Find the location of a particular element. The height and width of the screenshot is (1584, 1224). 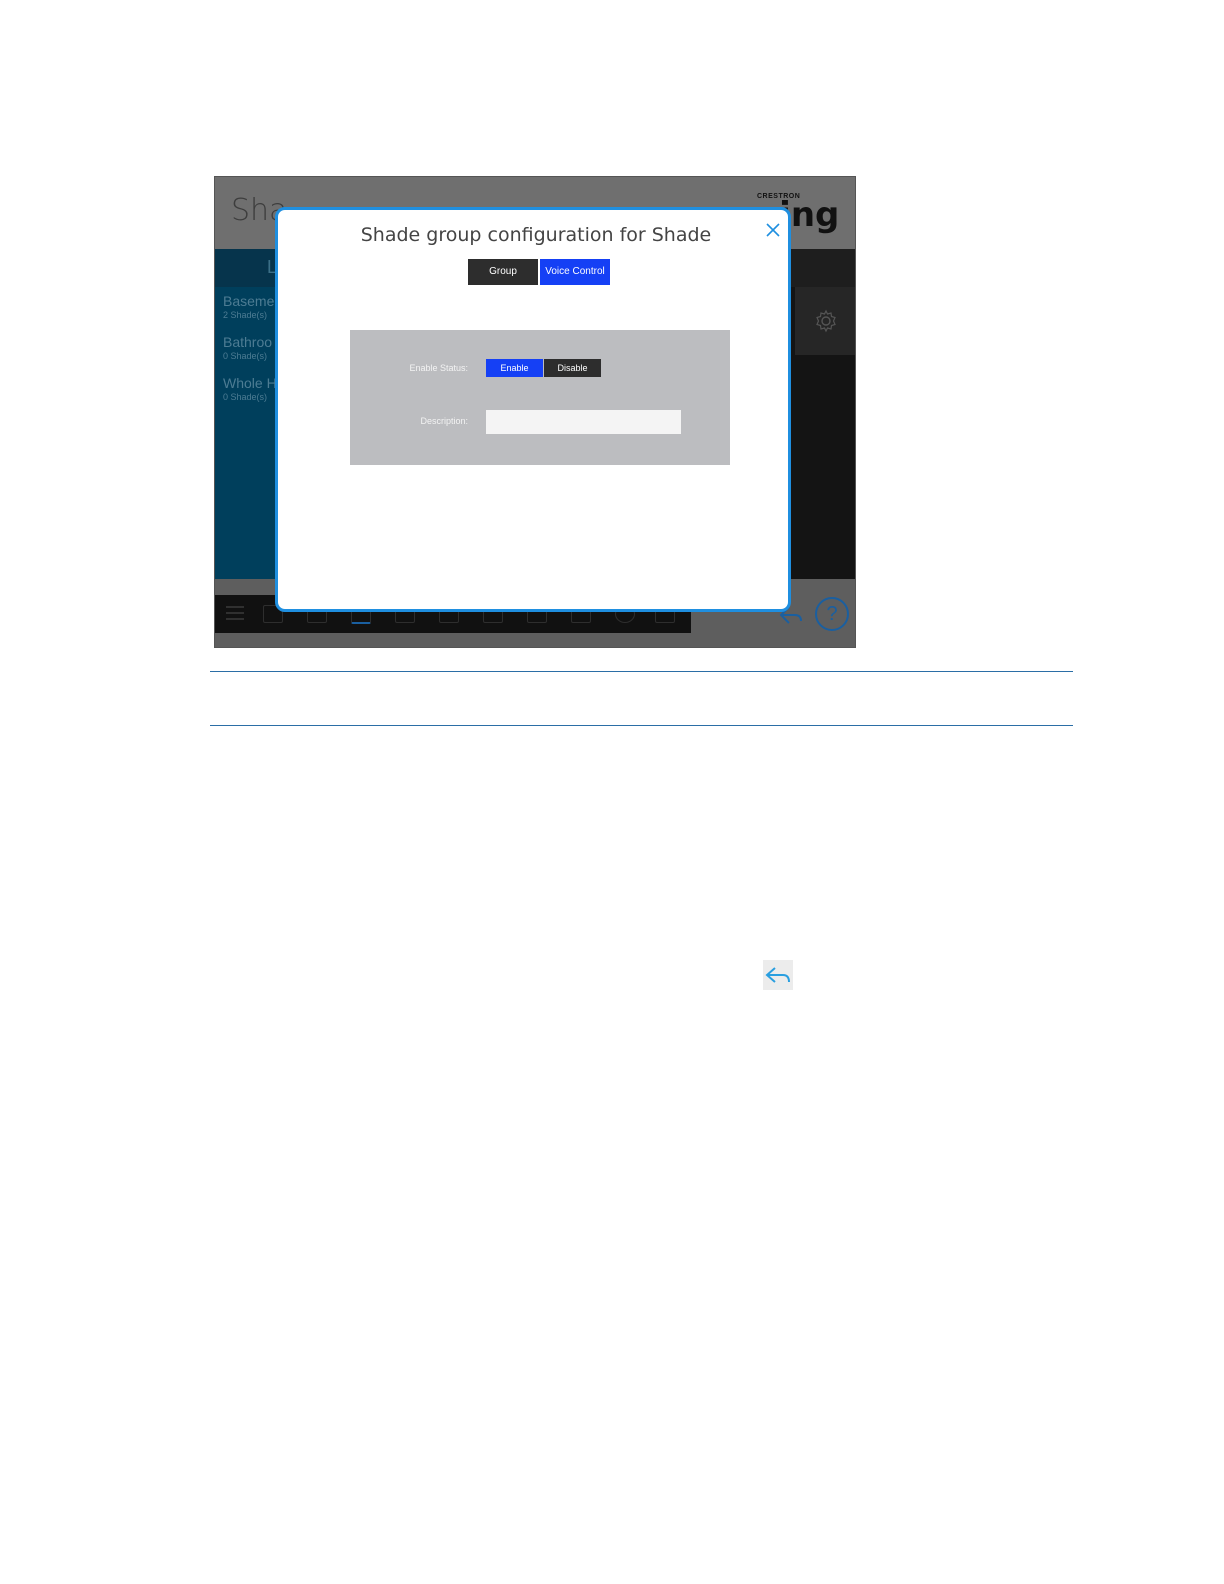

disable-button: Disable is located at coordinates (572, 368).